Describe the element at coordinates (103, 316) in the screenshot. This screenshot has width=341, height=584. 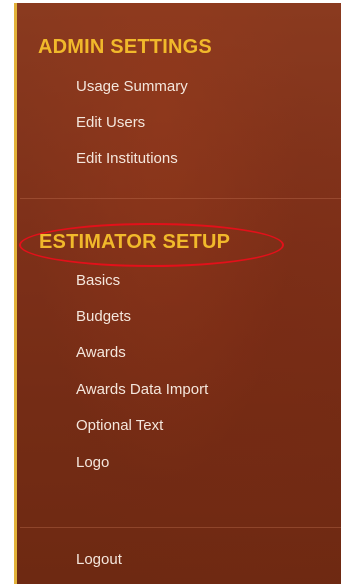
I see `nav-budgets: Budgets` at that location.